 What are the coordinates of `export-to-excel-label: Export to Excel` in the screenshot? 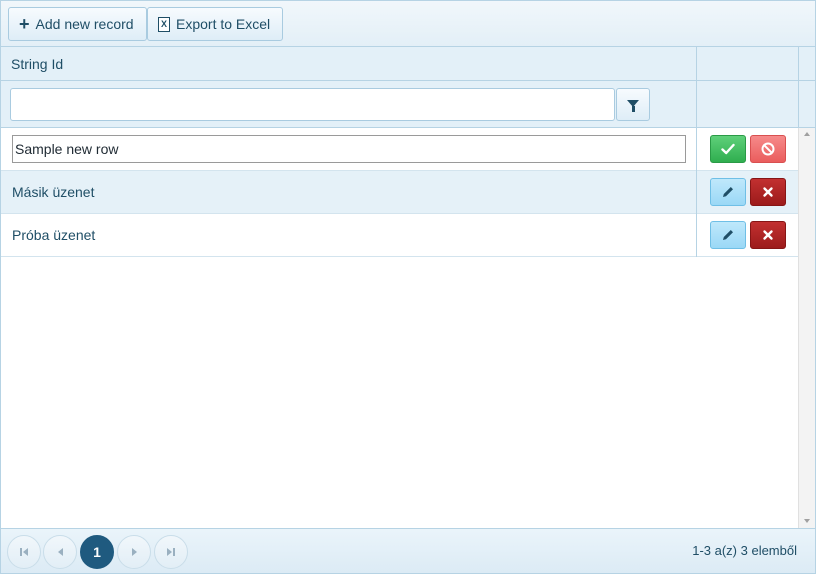 It's located at (223, 24).